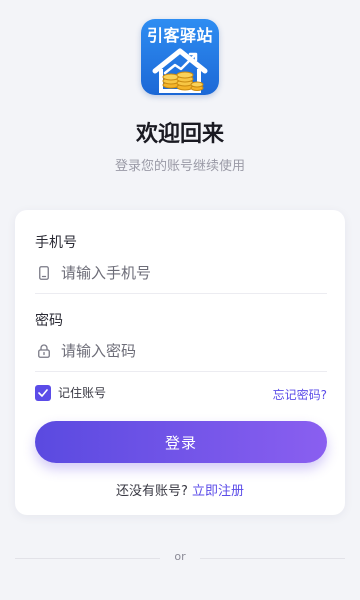 The width and height of the screenshot is (360, 600). I want to click on or-divider: or, so click(180, 558).